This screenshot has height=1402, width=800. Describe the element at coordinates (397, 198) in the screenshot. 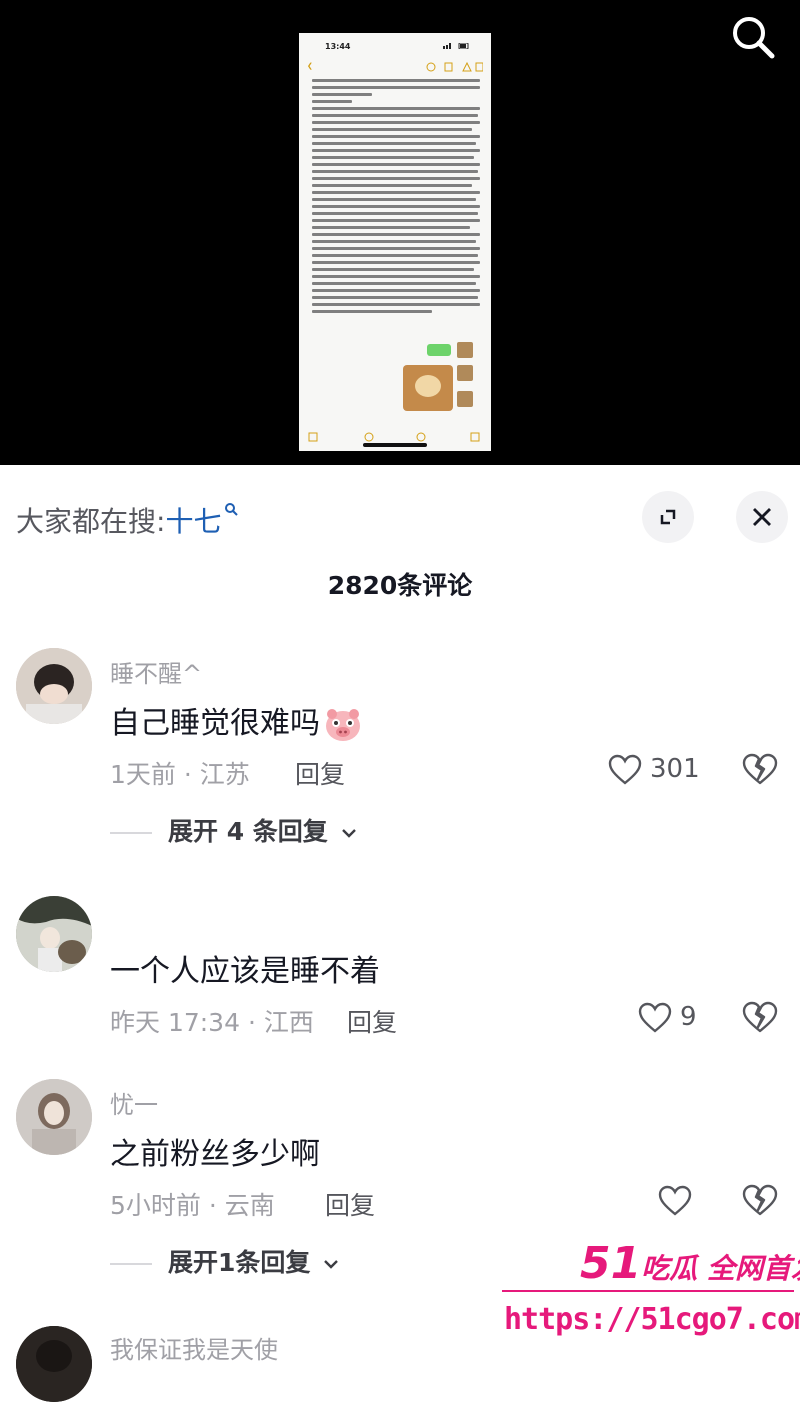

I see `phone-note-text` at that location.